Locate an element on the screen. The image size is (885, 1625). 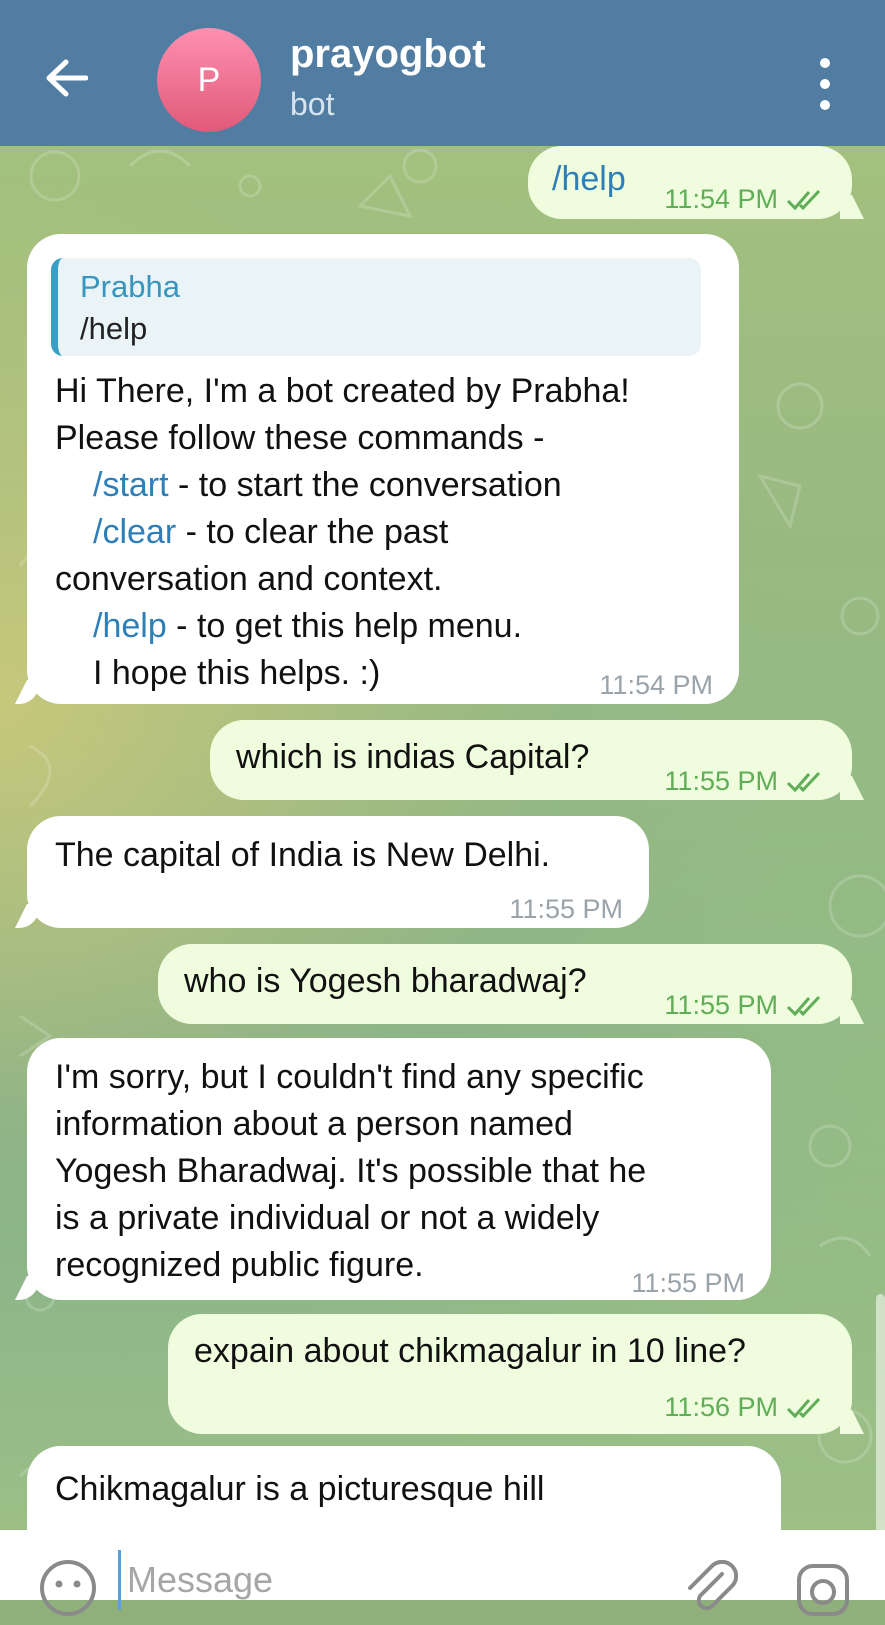
incoming-message: Chikmagalur is a picturesque hill is located at coordinates (404, 1488).